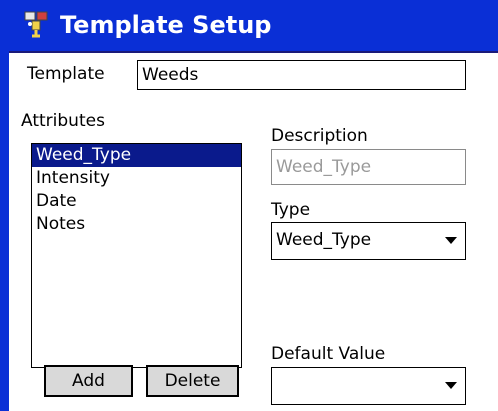  What do you see at coordinates (301, 75) in the screenshot?
I see `template-name-input: Weeds` at bounding box center [301, 75].